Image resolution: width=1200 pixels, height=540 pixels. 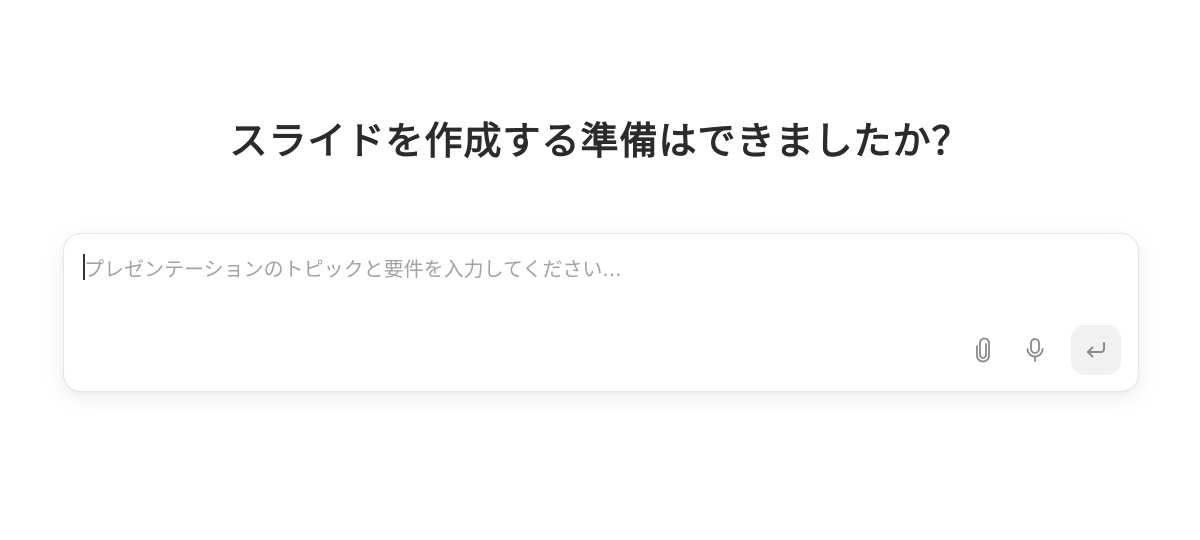 I want to click on microphone-icon, so click(x=1035, y=350).